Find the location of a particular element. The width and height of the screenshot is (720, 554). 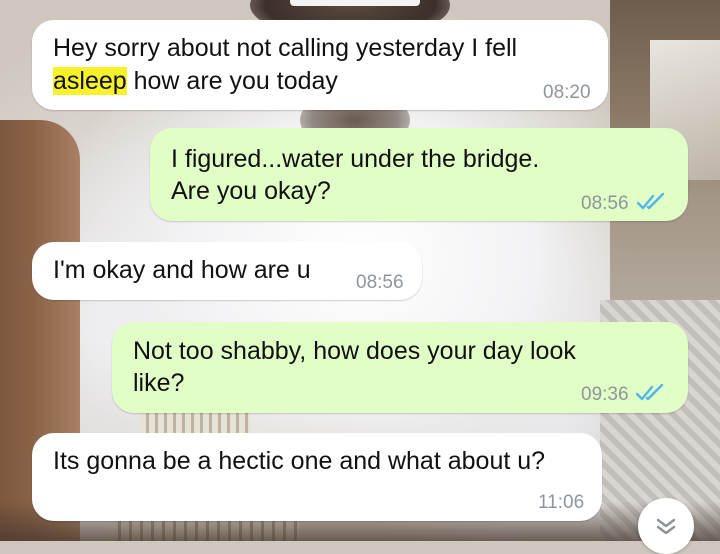

message-timestamp: 08:20 is located at coordinates (567, 92).